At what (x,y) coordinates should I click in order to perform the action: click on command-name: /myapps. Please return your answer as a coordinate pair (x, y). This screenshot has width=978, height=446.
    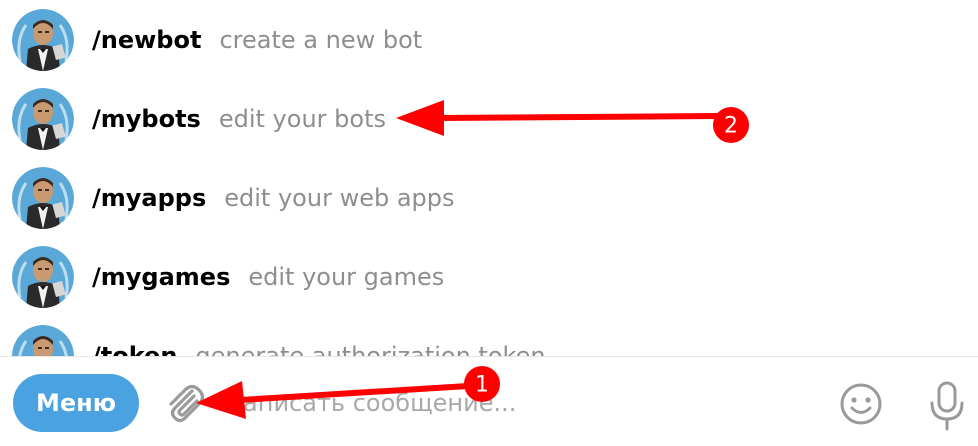
    Looking at the image, I should click on (149, 198).